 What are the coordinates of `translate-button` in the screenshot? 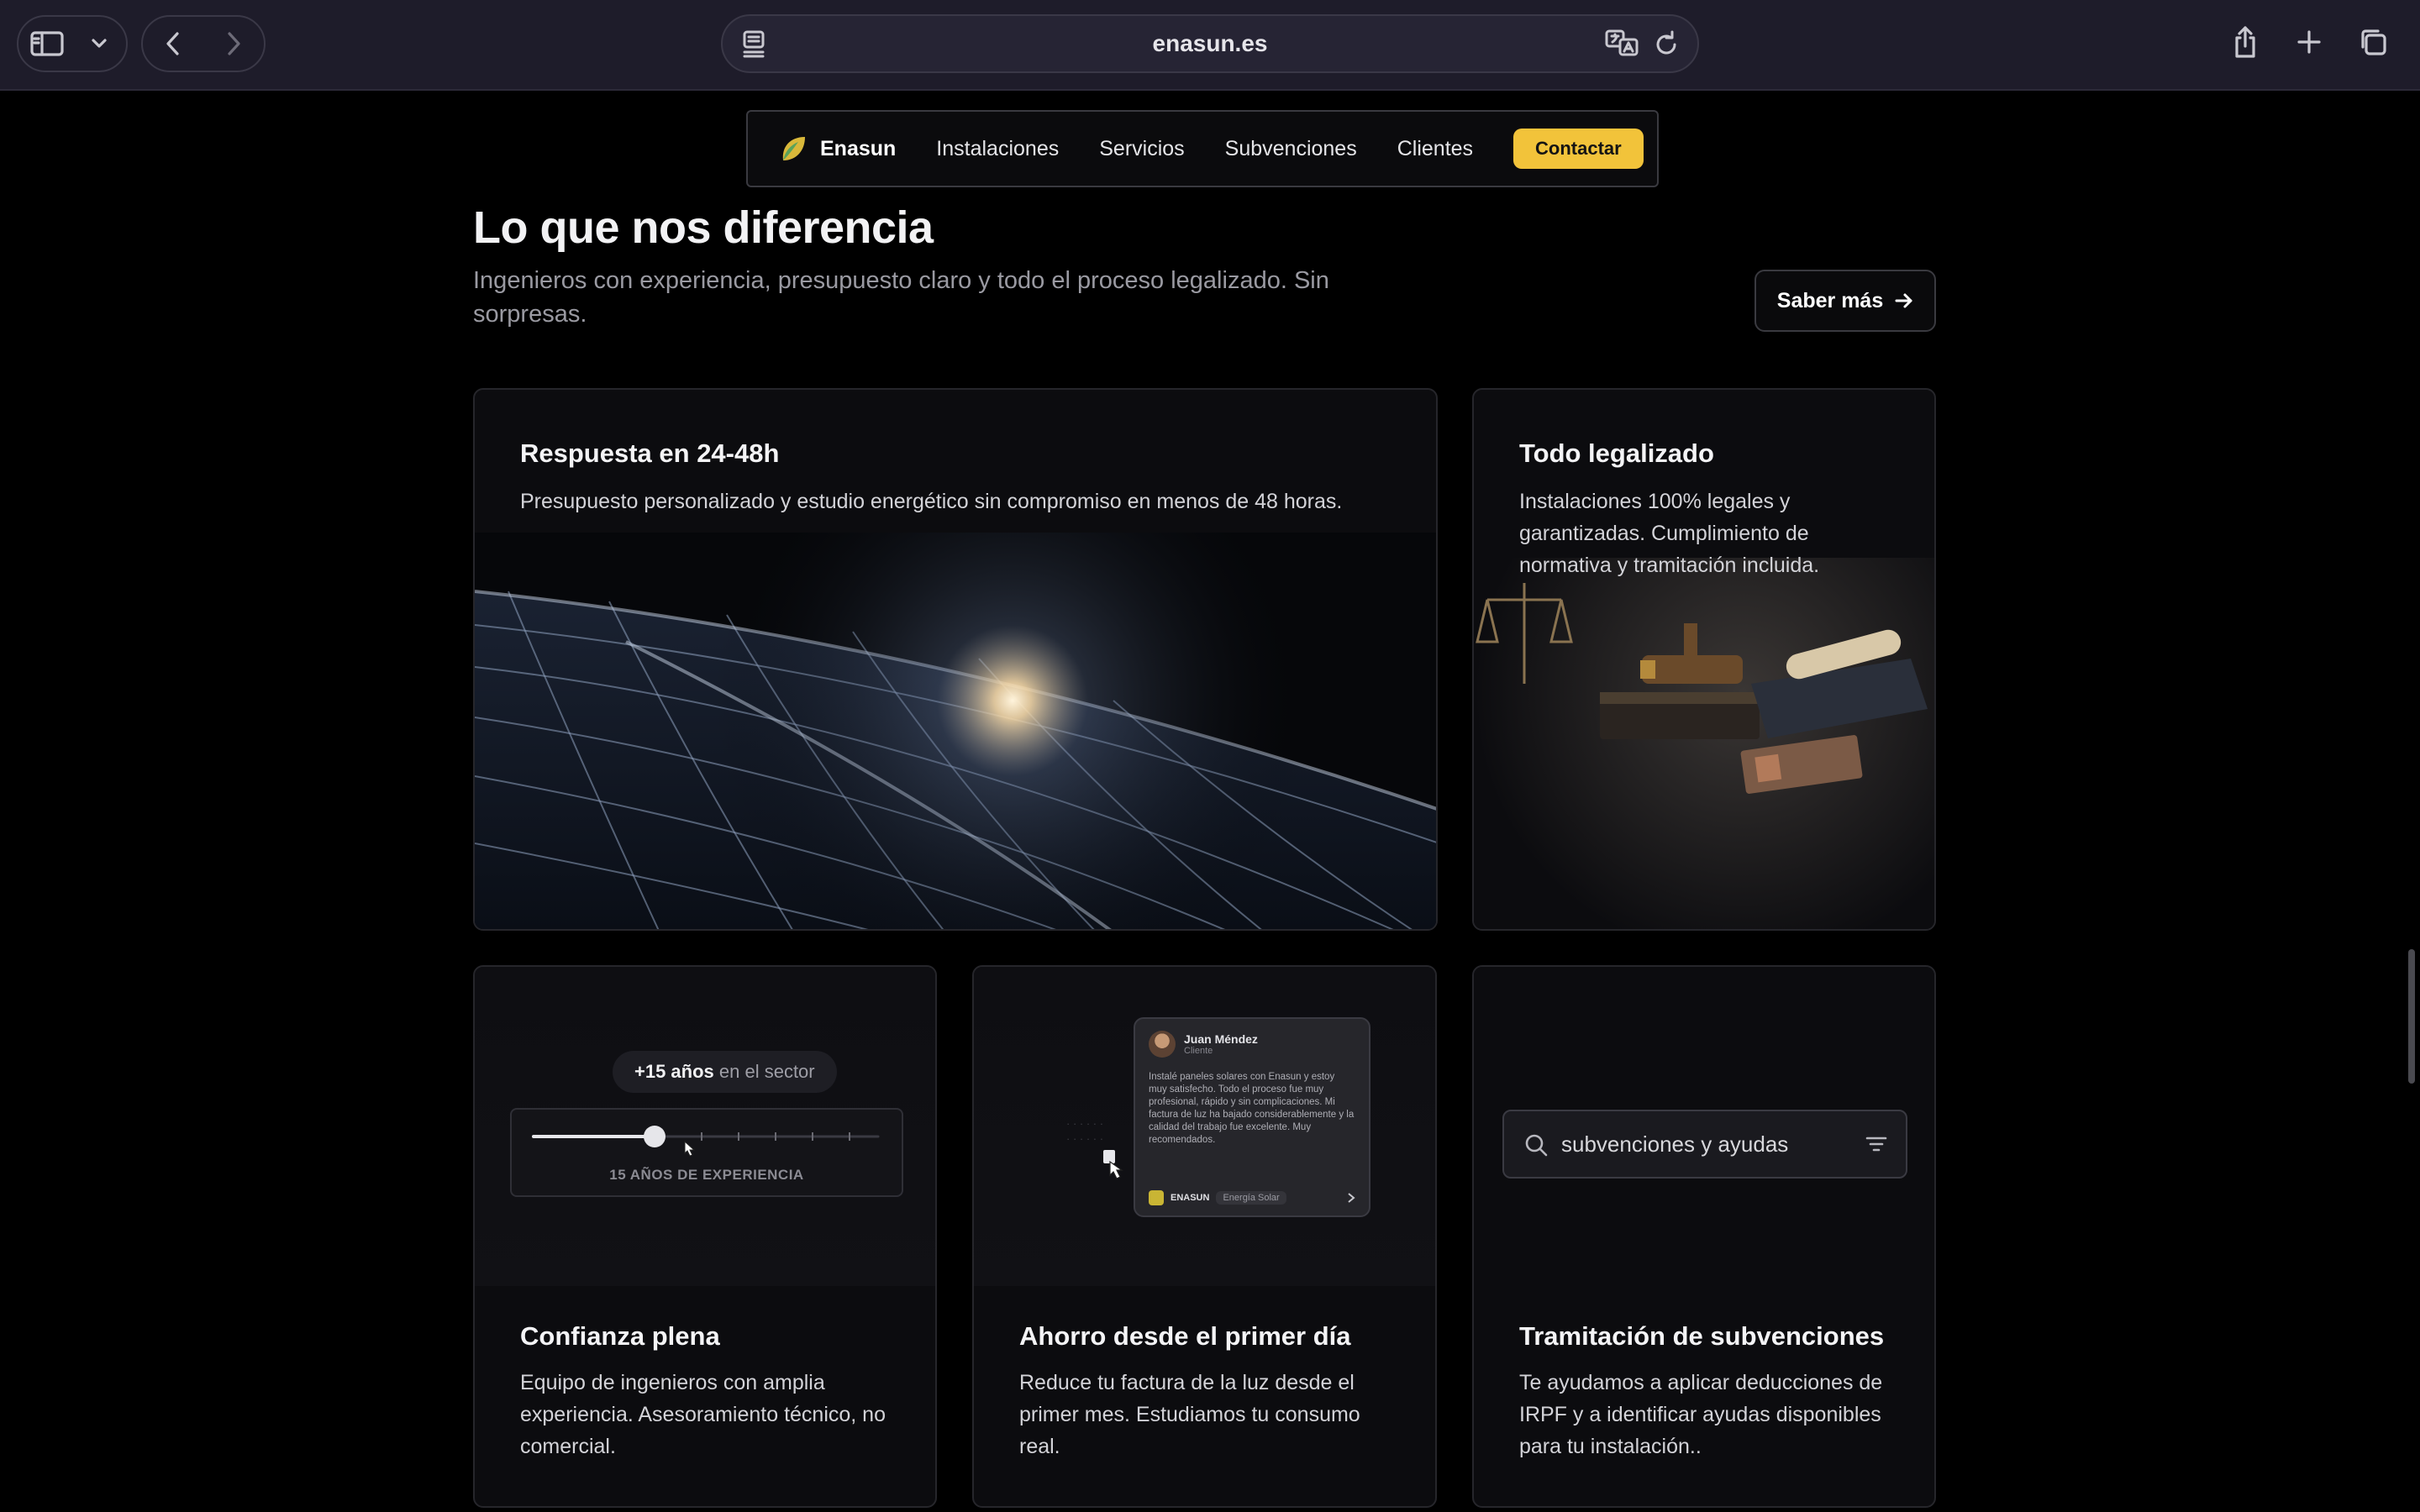 It's located at (1622, 46).